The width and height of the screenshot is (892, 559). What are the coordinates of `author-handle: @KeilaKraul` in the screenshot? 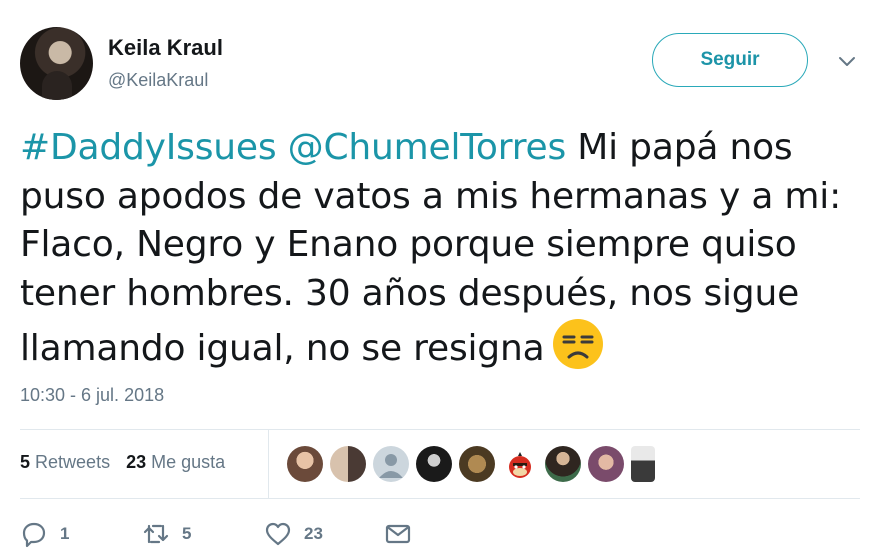 It's located at (158, 80).